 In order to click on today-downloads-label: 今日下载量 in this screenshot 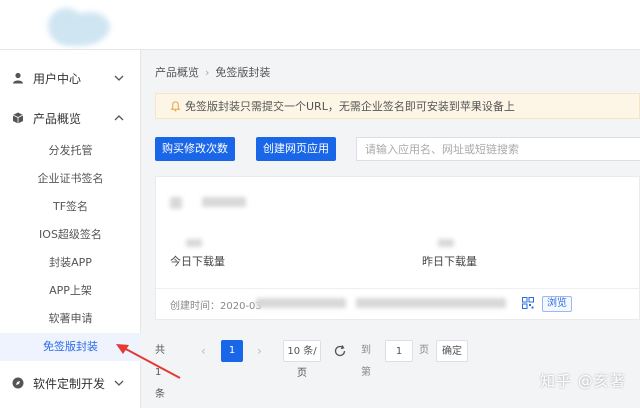, I will do `click(197, 261)`.